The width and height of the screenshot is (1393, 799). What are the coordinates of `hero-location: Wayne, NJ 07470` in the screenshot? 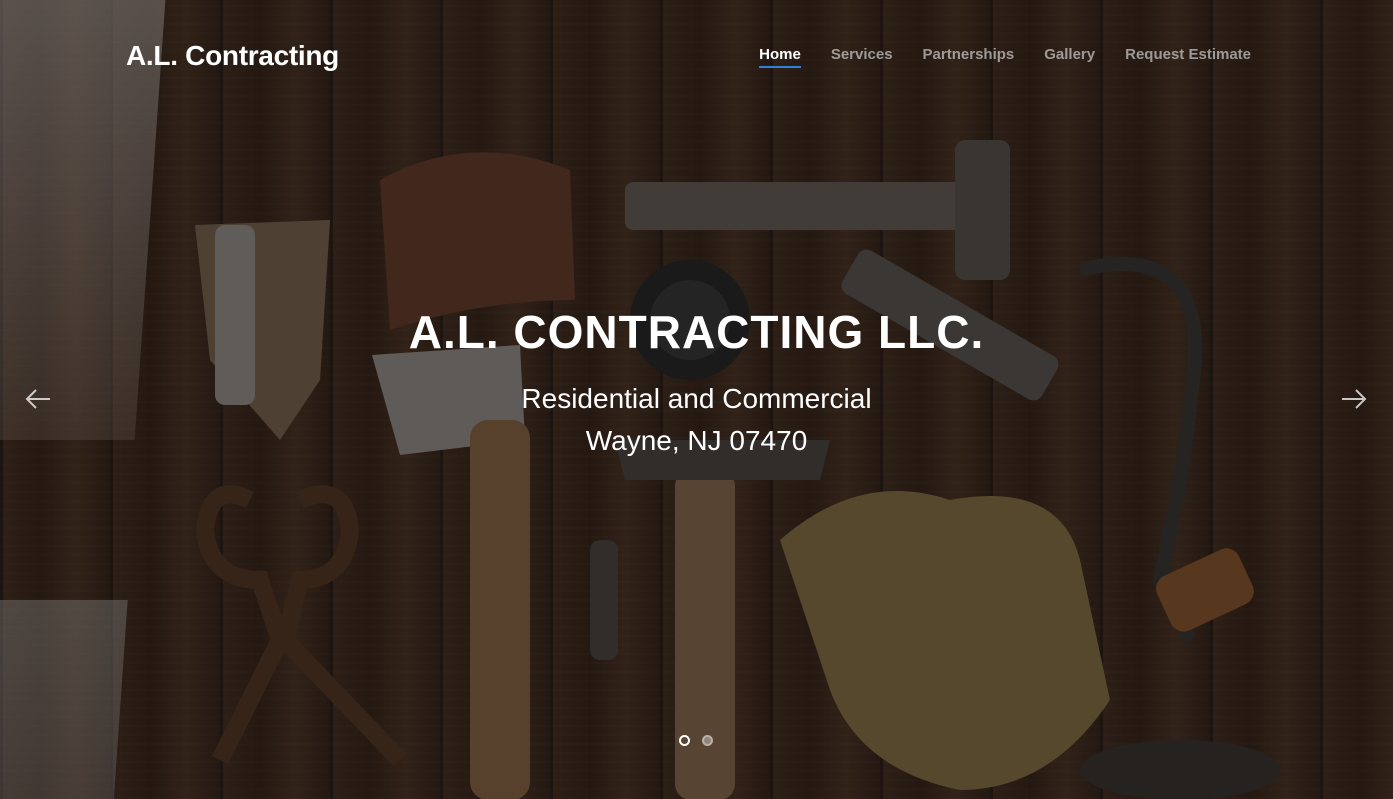 It's located at (696, 440).